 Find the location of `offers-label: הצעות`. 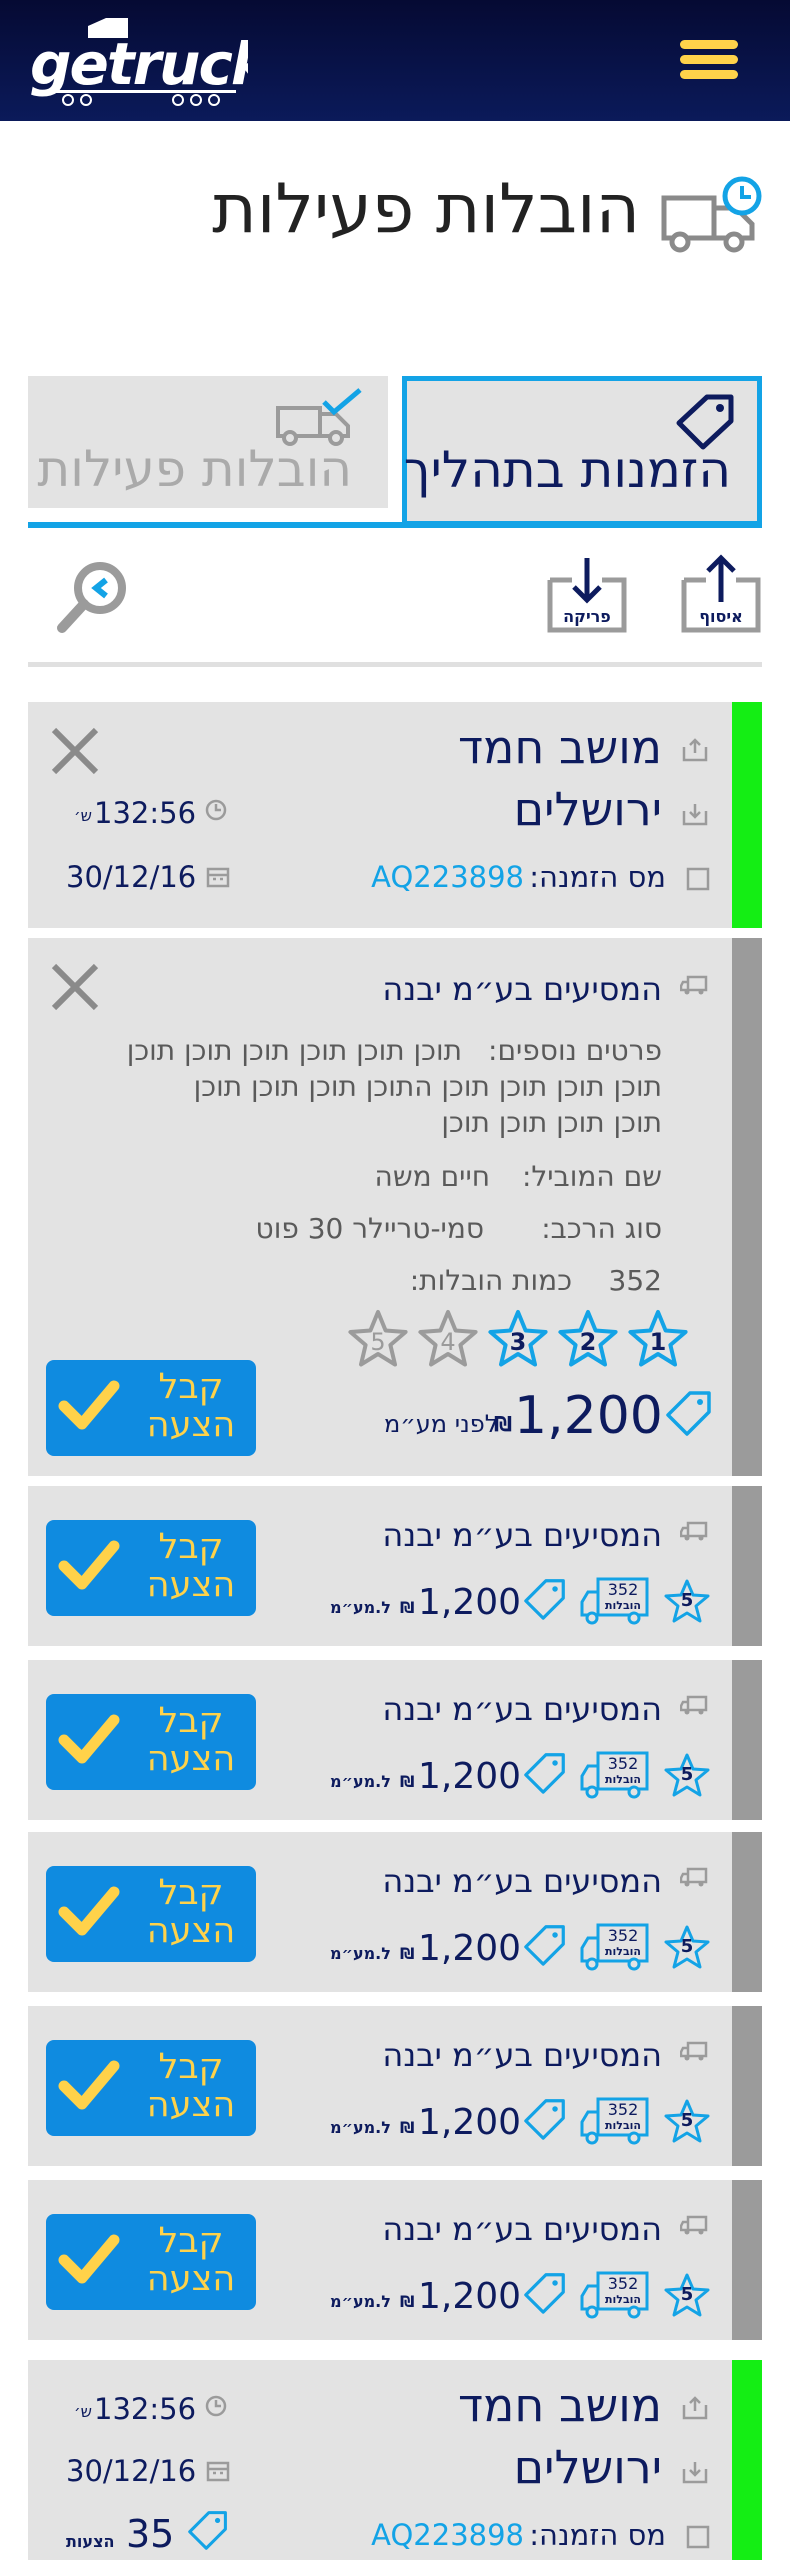

offers-label: הצעות is located at coordinates (90, 2541).